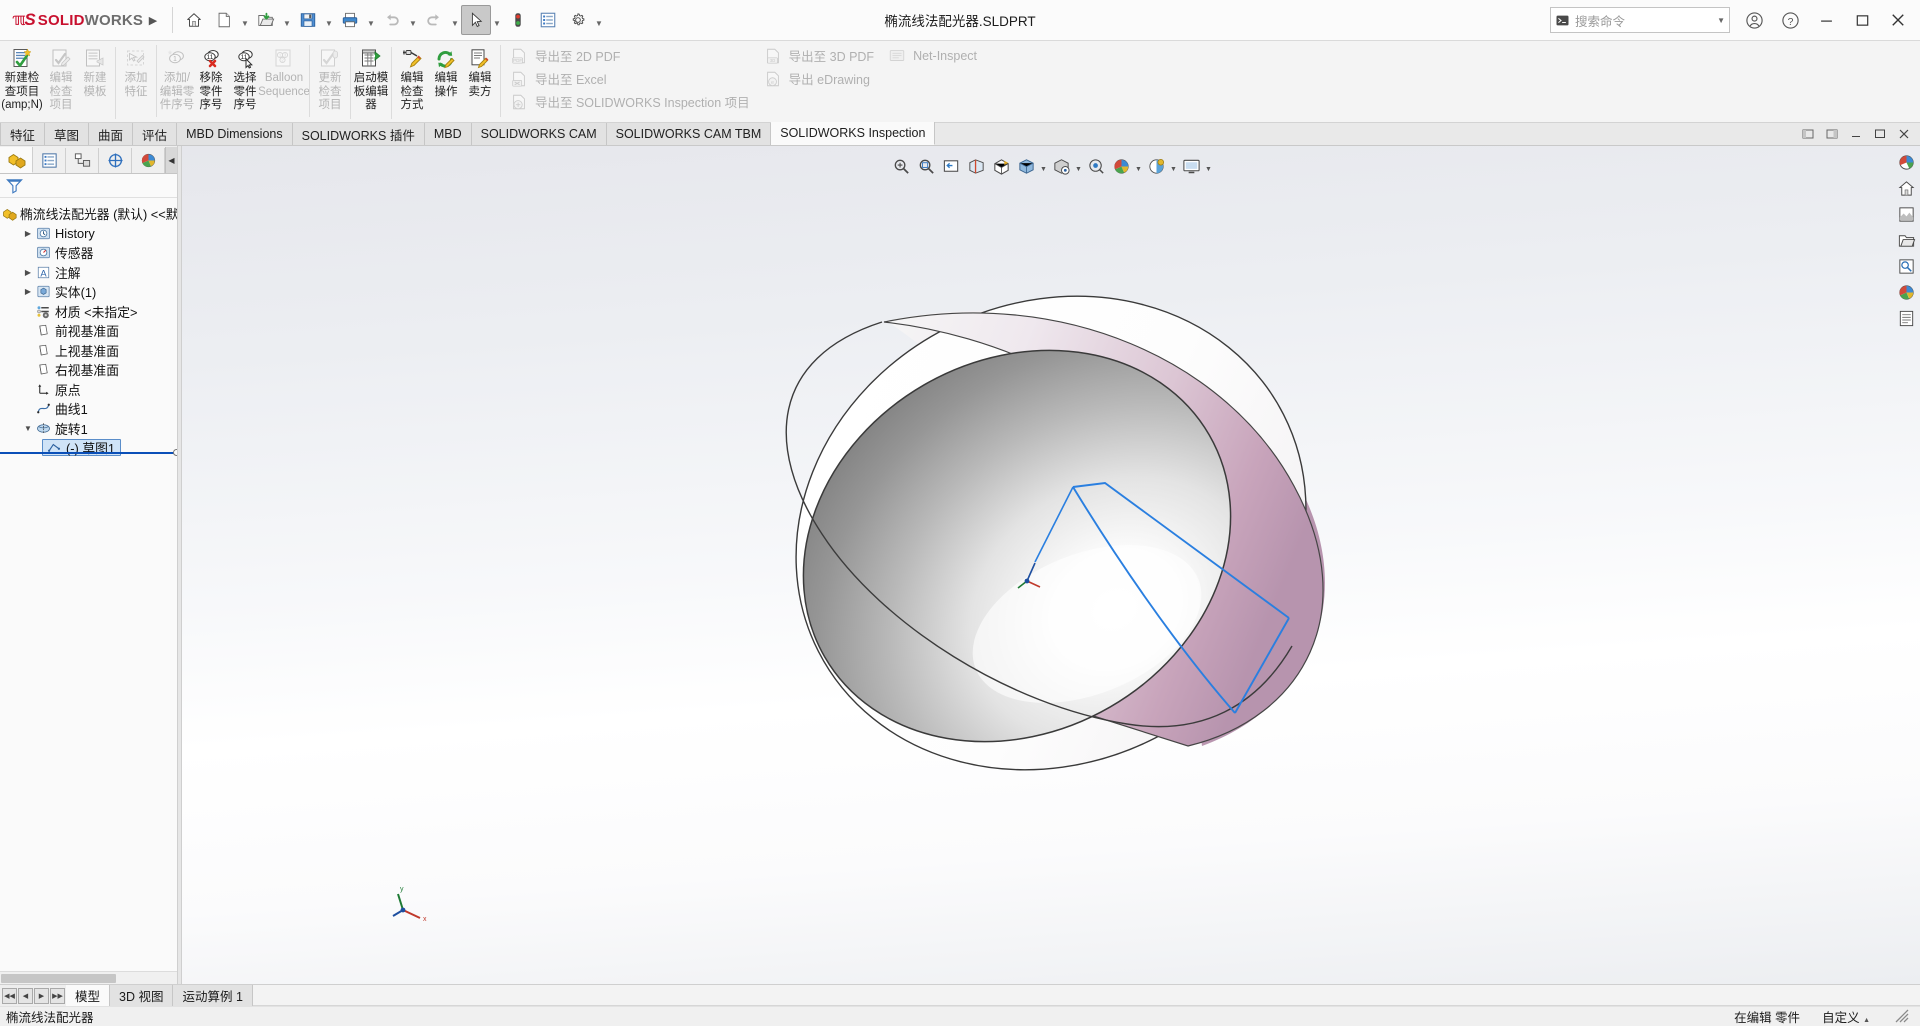 This screenshot has width=1920, height=1026. Describe the element at coordinates (67, 134) in the screenshot. I see `tab-sketch: 草图` at that location.